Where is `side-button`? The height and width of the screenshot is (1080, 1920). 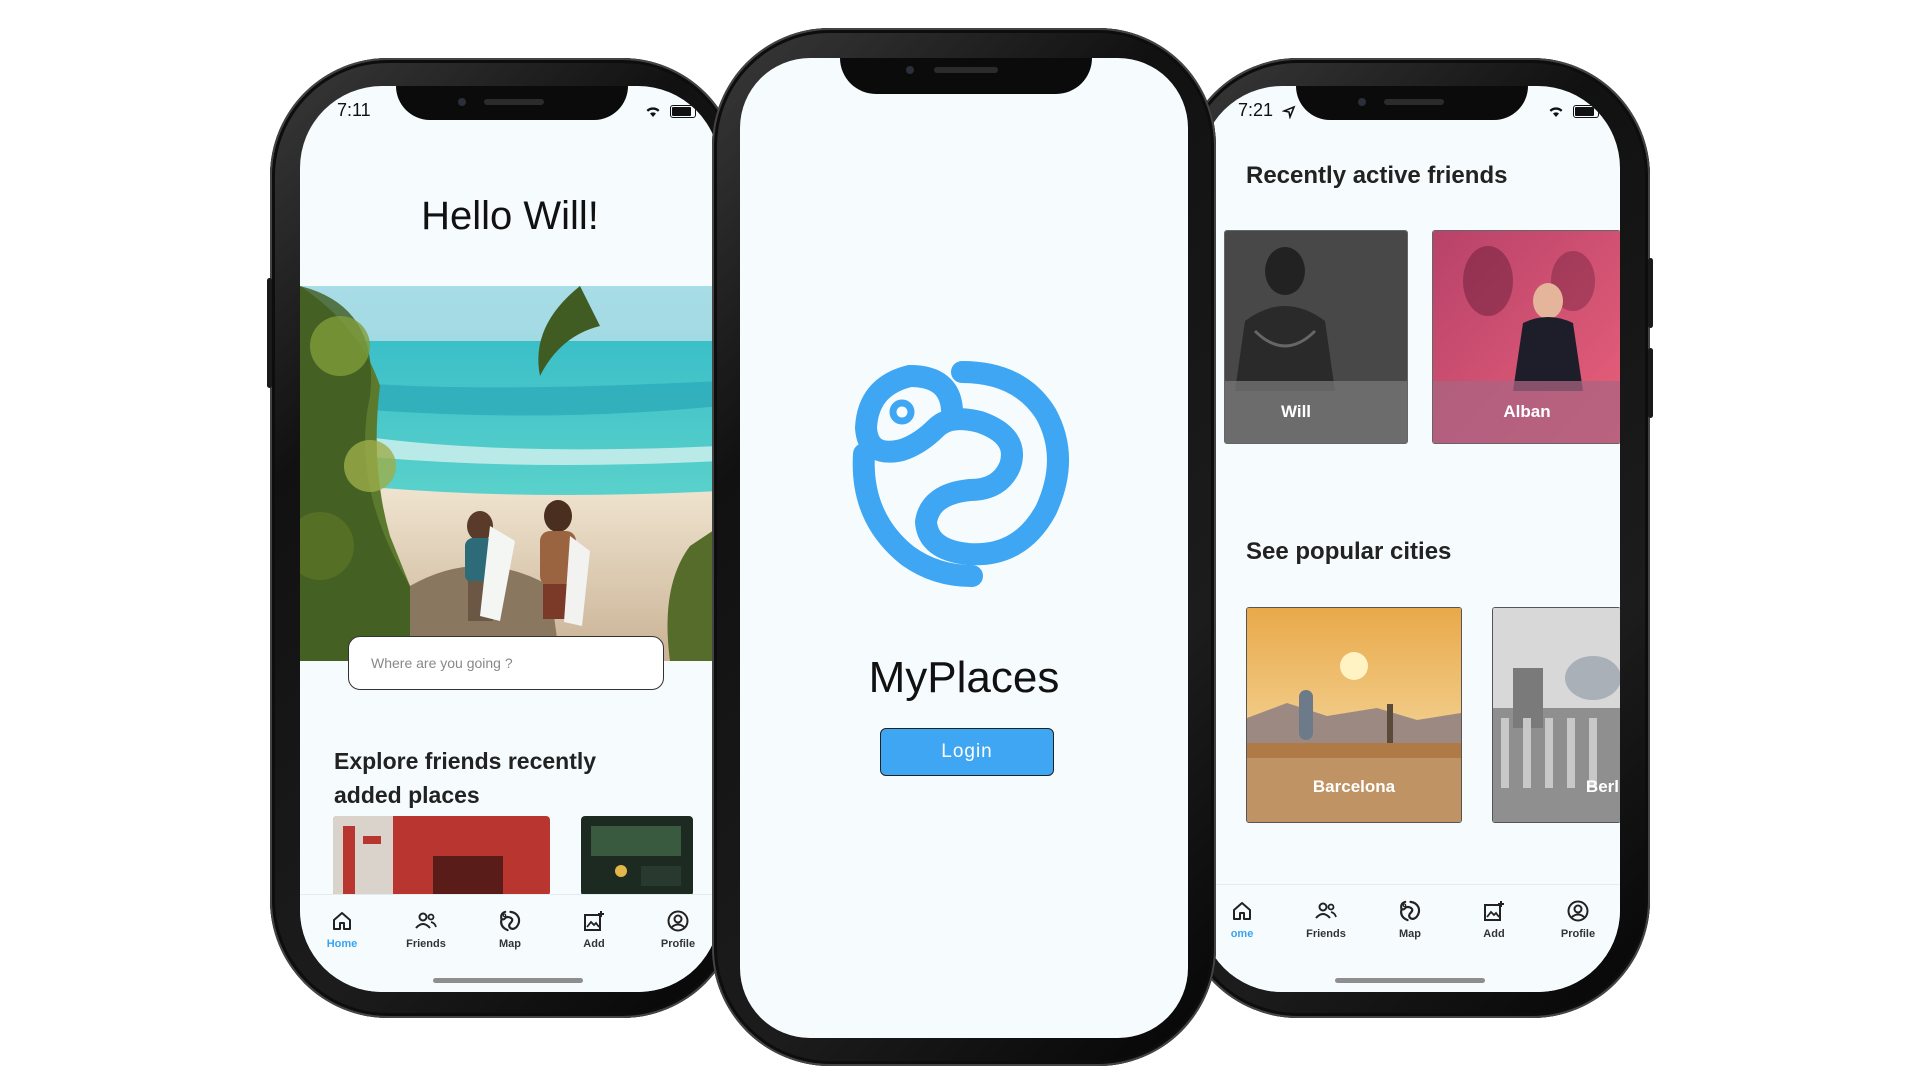 side-button is located at coordinates (1650, 383).